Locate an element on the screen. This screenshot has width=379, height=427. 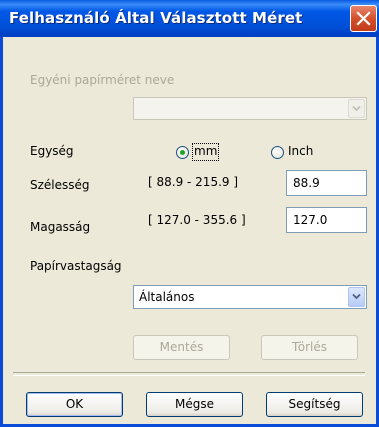
window-frame-left is located at coordinates (1, 232).